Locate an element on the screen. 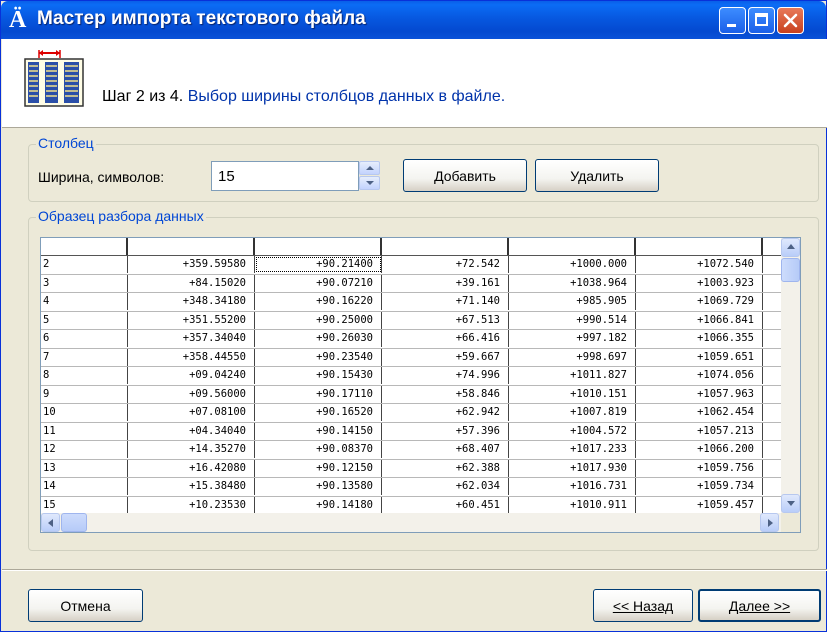 The width and height of the screenshot is (827, 632). table-cell: +1011.827 is located at coordinates (572, 375).